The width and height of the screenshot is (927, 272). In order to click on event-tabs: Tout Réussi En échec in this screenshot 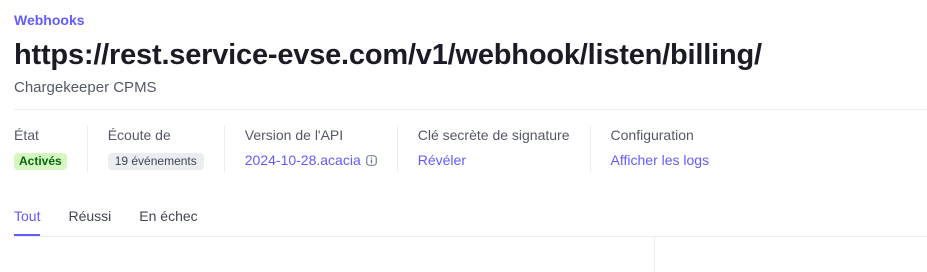, I will do `click(120, 221)`.